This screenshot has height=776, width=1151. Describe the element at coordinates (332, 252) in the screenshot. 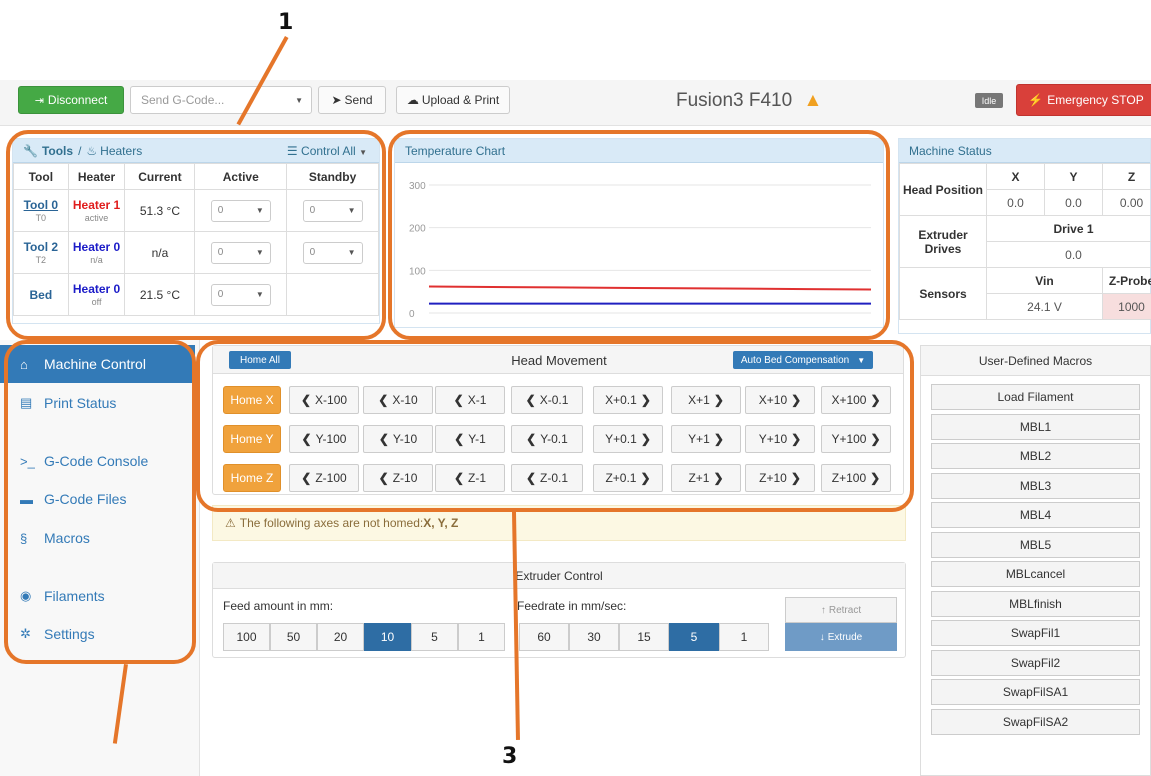

I see `tool-2-standby-select: 0 ▼` at that location.